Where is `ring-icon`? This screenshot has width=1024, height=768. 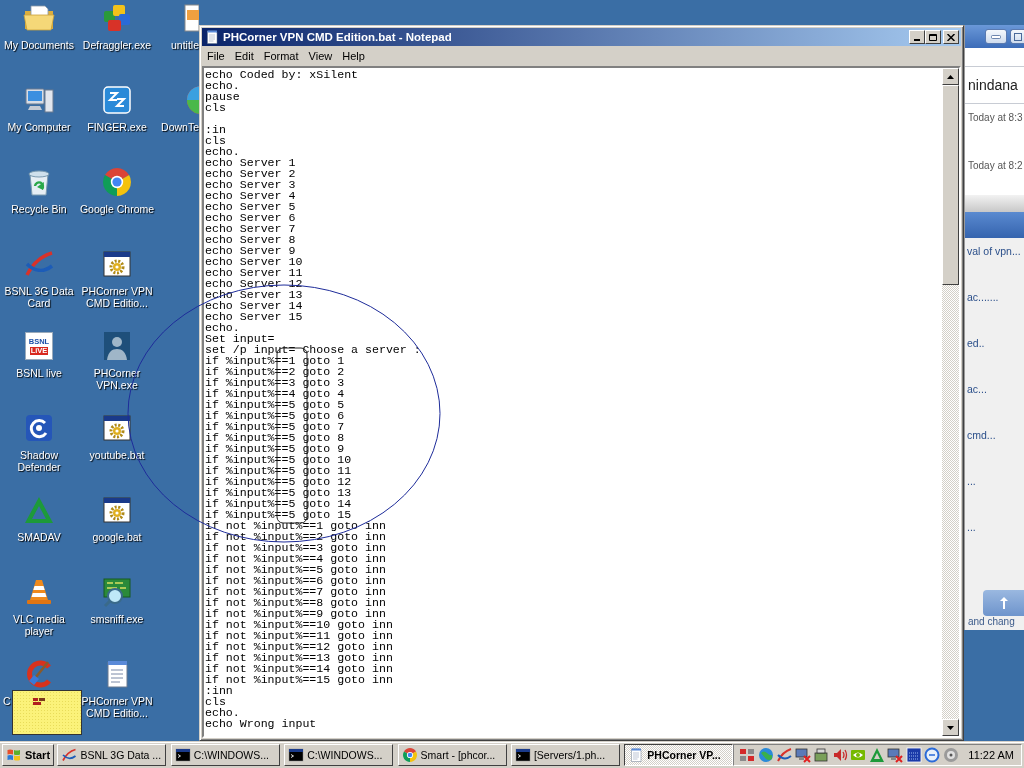
ring-icon is located at coordinates (932, 755).